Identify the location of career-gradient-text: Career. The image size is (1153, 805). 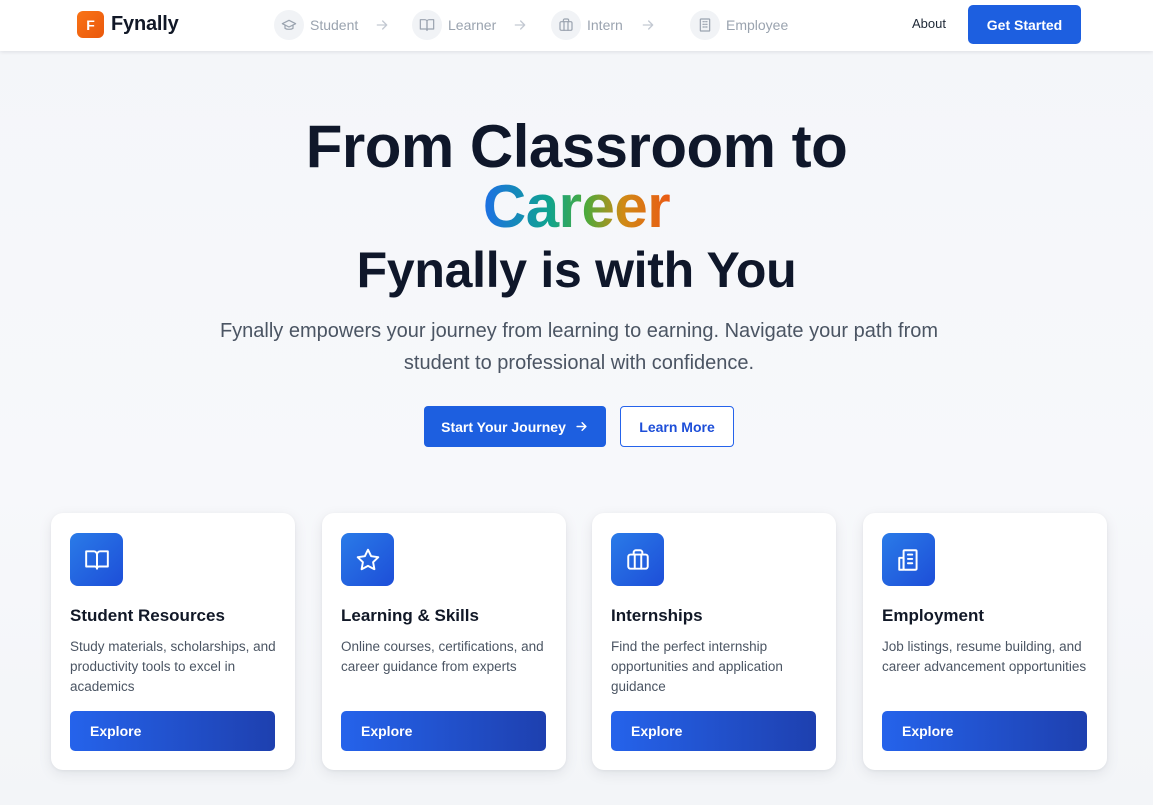
(576, 206).